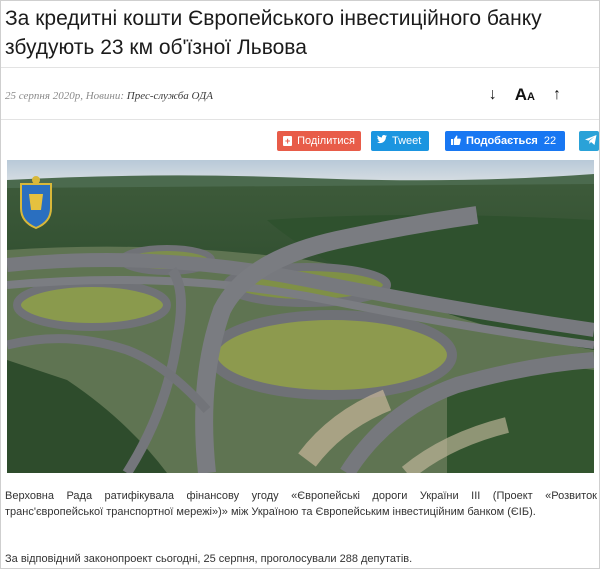 The image size is (600, 569). I want to click on scroll-up-icon: ↑, so click(557, 95).